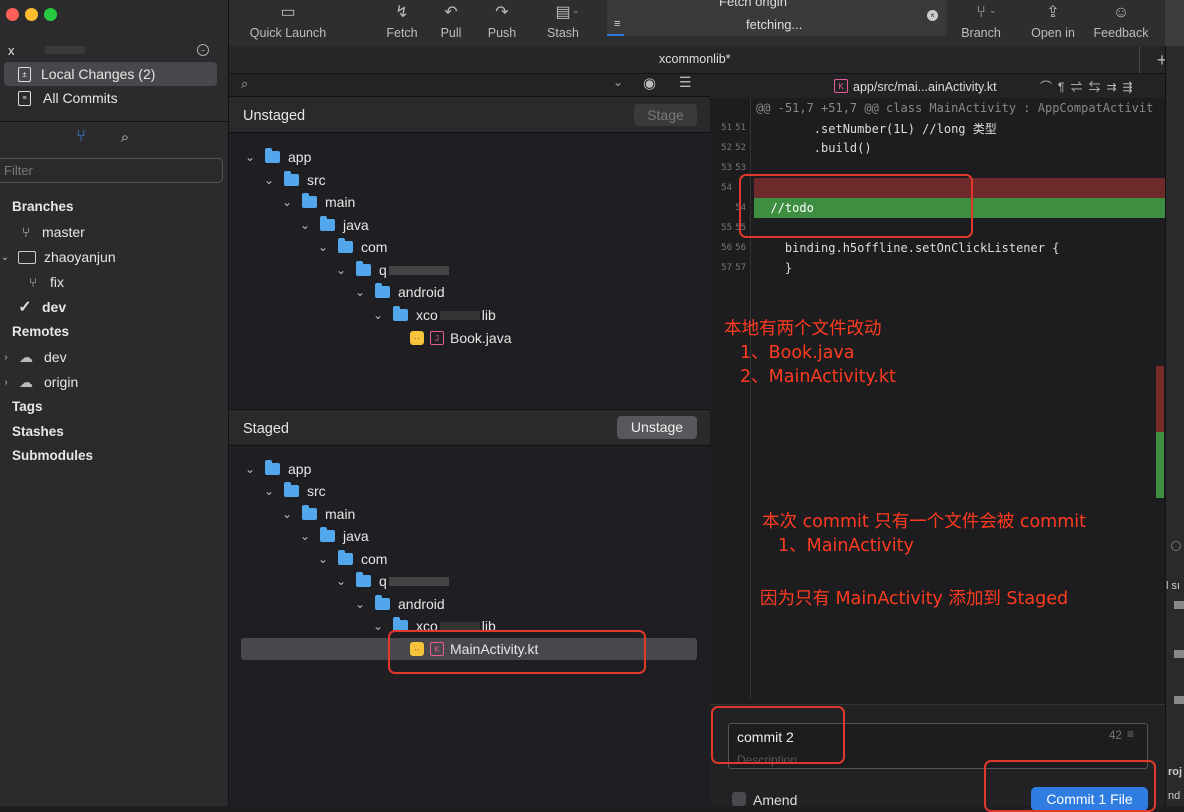  Describe the element at coordinates (460, 338) in the screenshot. I see `tree-file-book-java: ·· J Book.java` at that location.